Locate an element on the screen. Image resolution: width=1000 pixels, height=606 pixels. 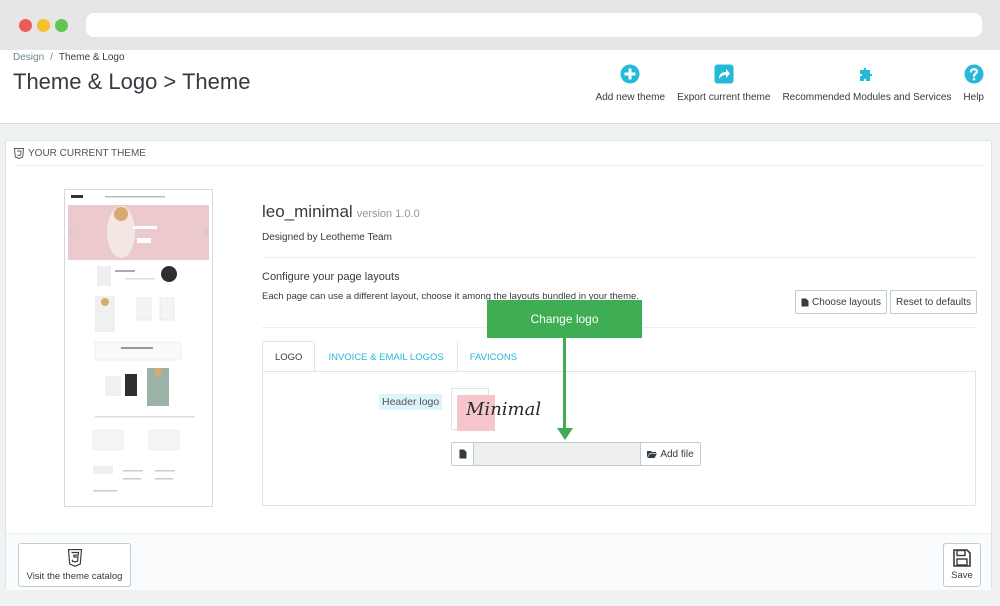
reset-to-defaults-button: Reset to defaults is located at coordinates (933, 302).